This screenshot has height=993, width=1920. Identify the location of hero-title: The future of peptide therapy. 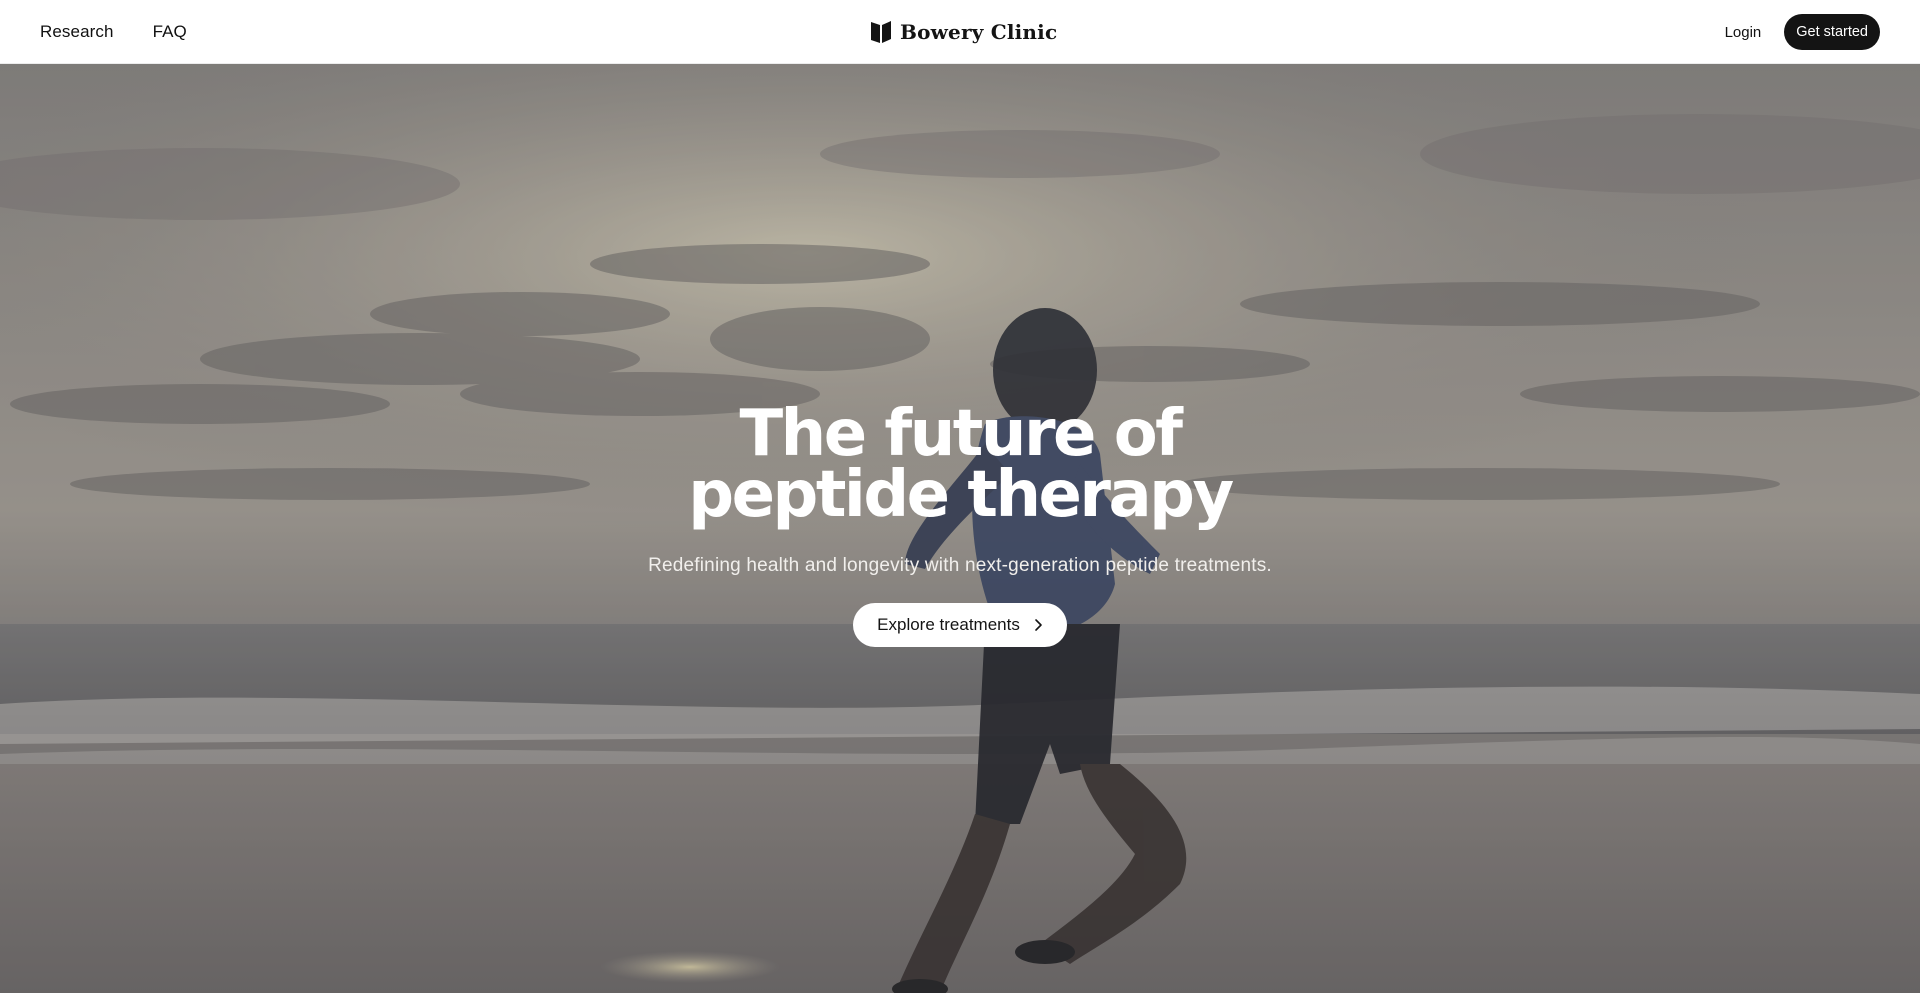
(960, 464).